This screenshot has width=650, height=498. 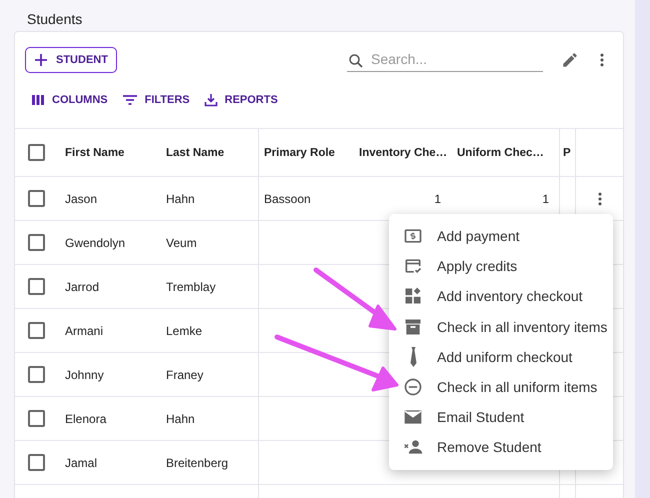 I want to click on column-header: Primary Role, so click(x=299, y=152).